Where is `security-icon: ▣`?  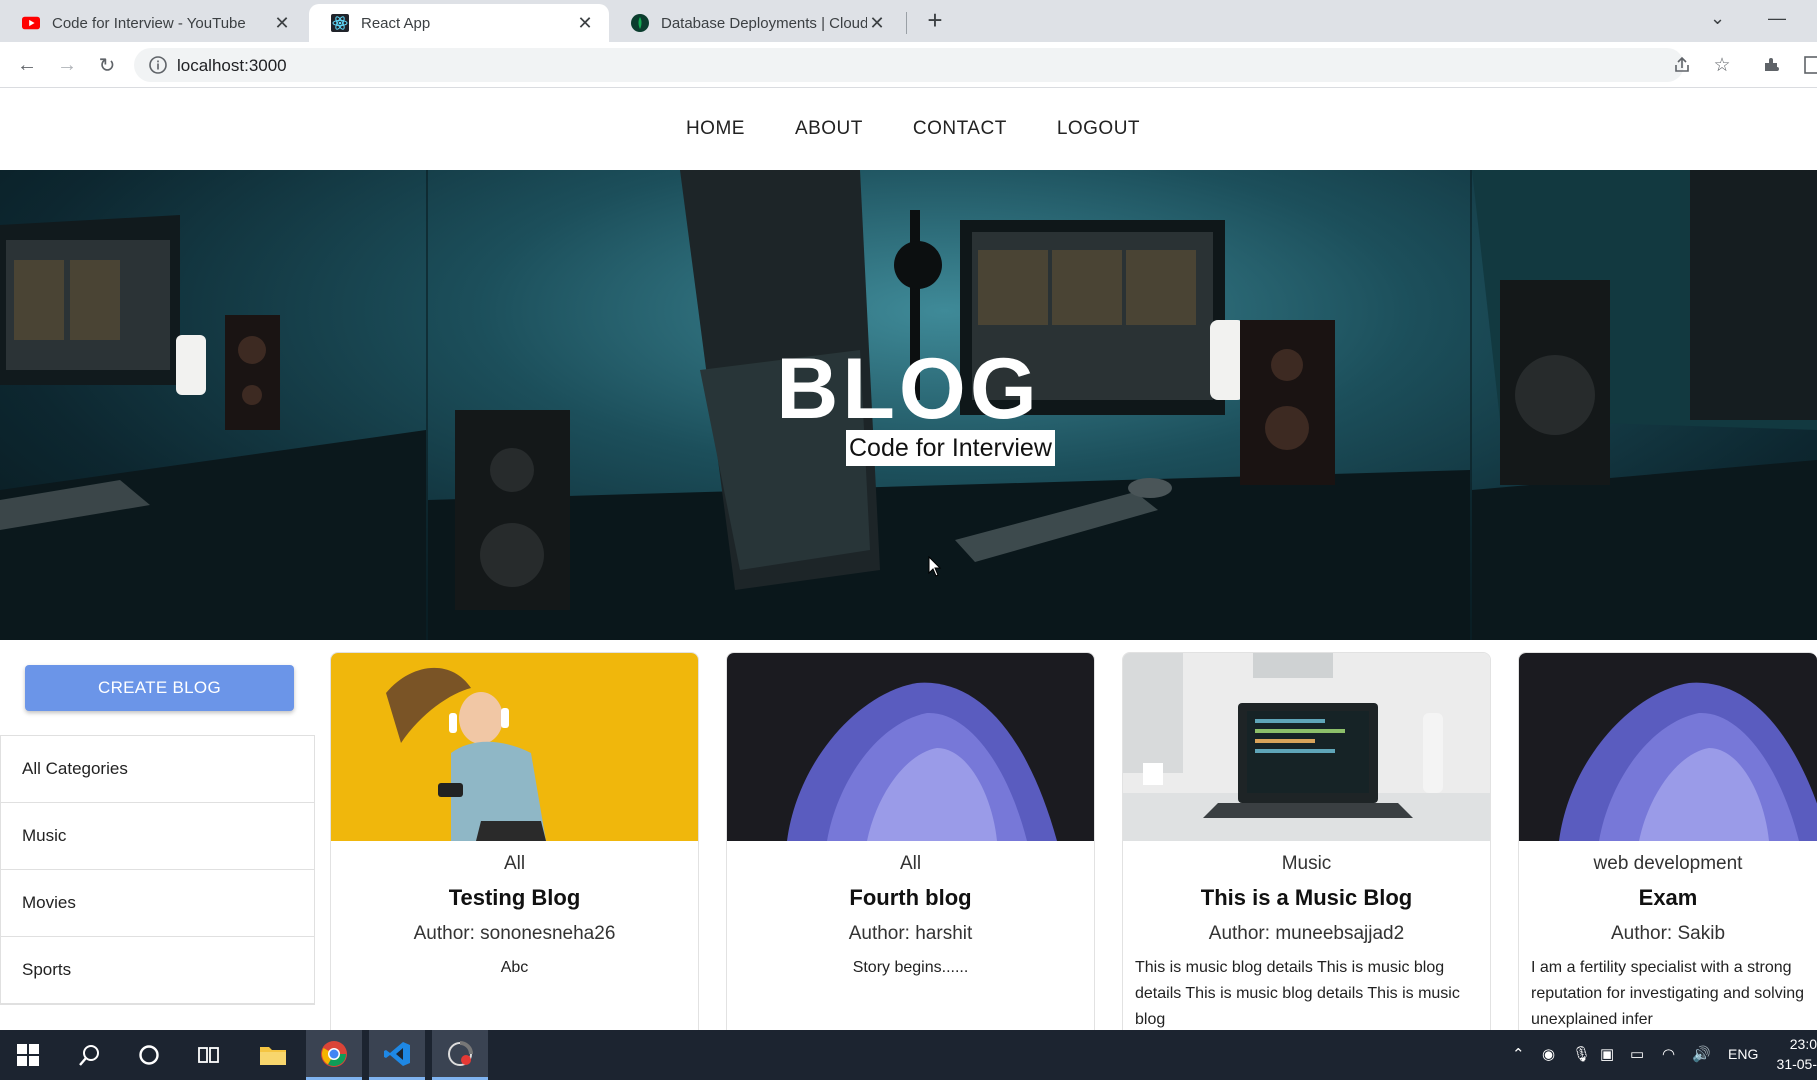
security-icon: ▣ is located at coordinates (1607, 1054).